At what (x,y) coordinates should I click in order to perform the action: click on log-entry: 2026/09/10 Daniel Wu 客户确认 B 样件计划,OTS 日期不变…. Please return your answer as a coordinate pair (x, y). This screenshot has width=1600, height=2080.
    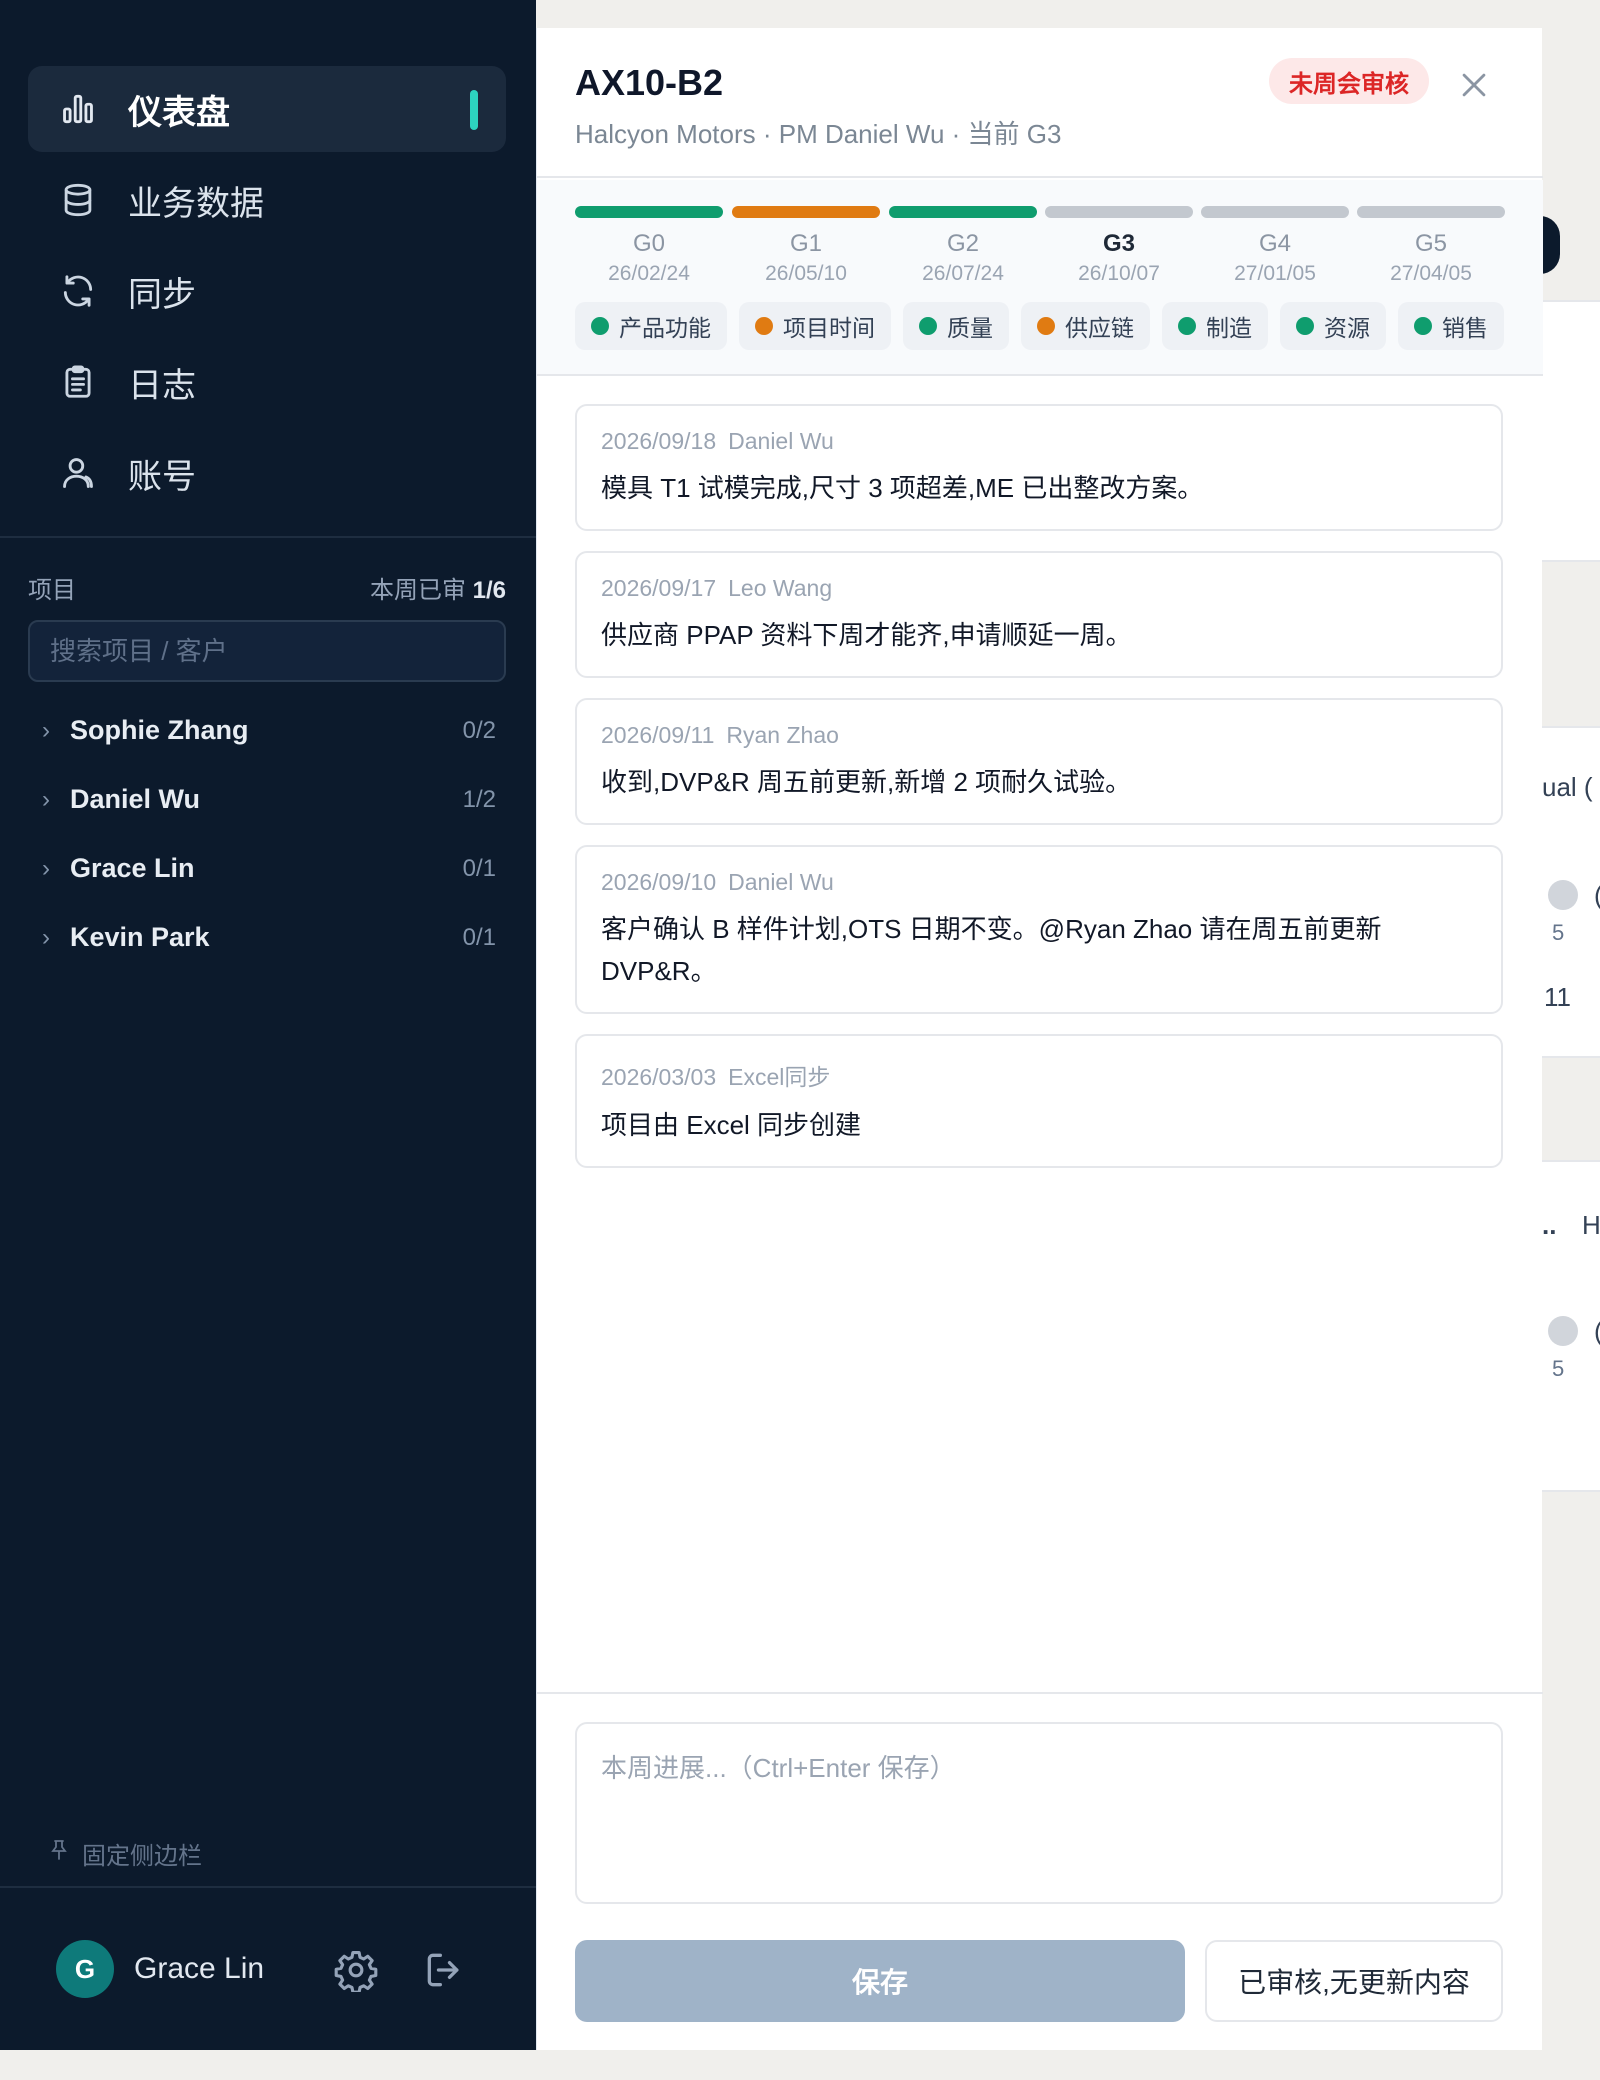
    Looking at the image, I should click on (1039, 929).